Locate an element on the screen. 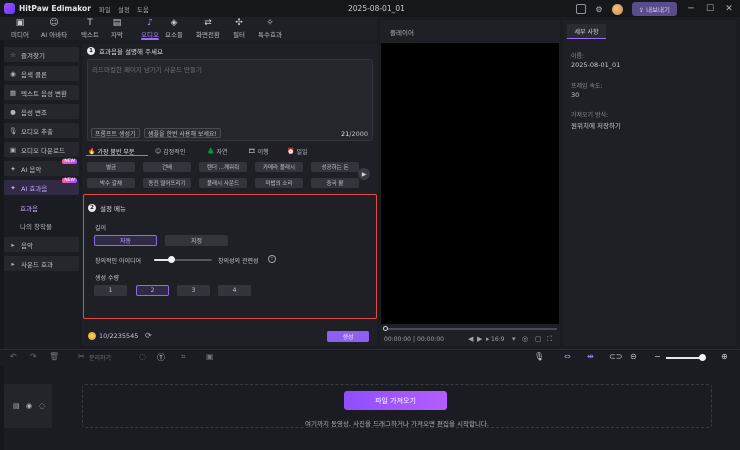  link-icon: ⇔ is located at coordinates (567, 356).